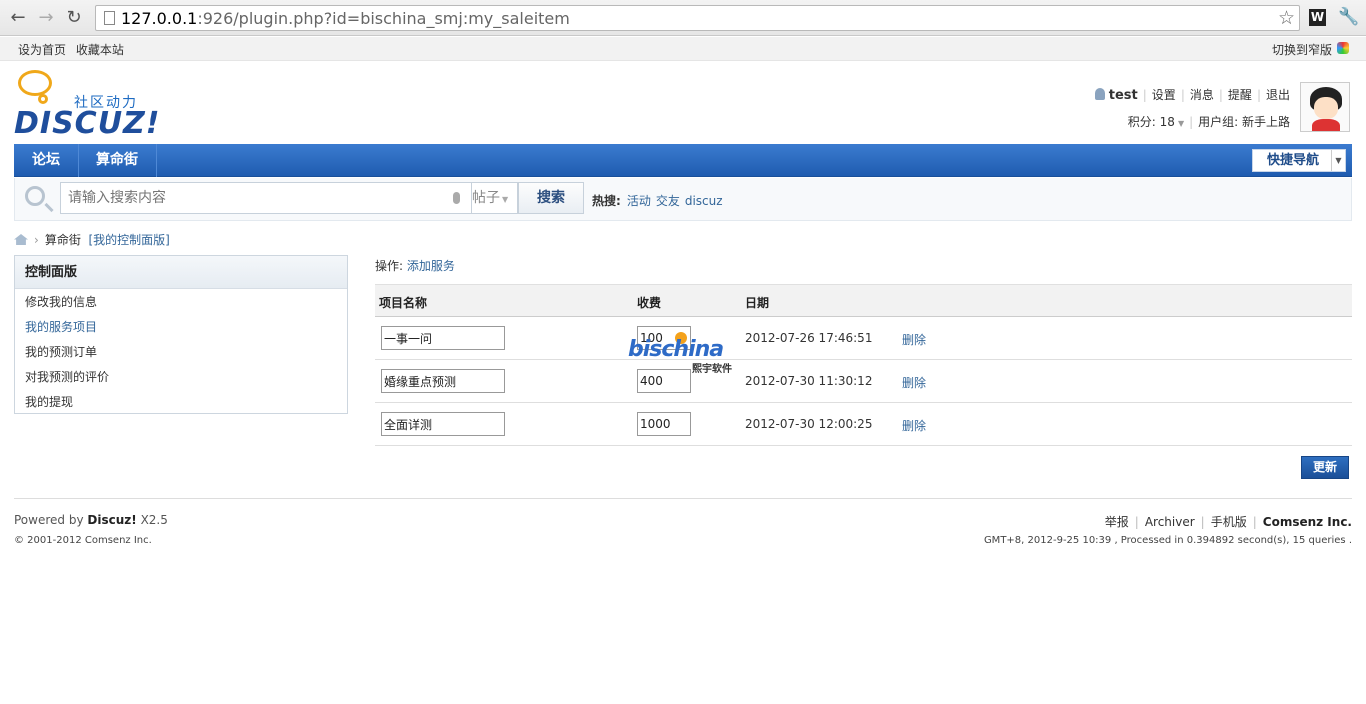 This screenshot has width=1366, height=704. Describe the element at coordinates (456, 198) in the screenshot. I see `microphone-icon` at that location.